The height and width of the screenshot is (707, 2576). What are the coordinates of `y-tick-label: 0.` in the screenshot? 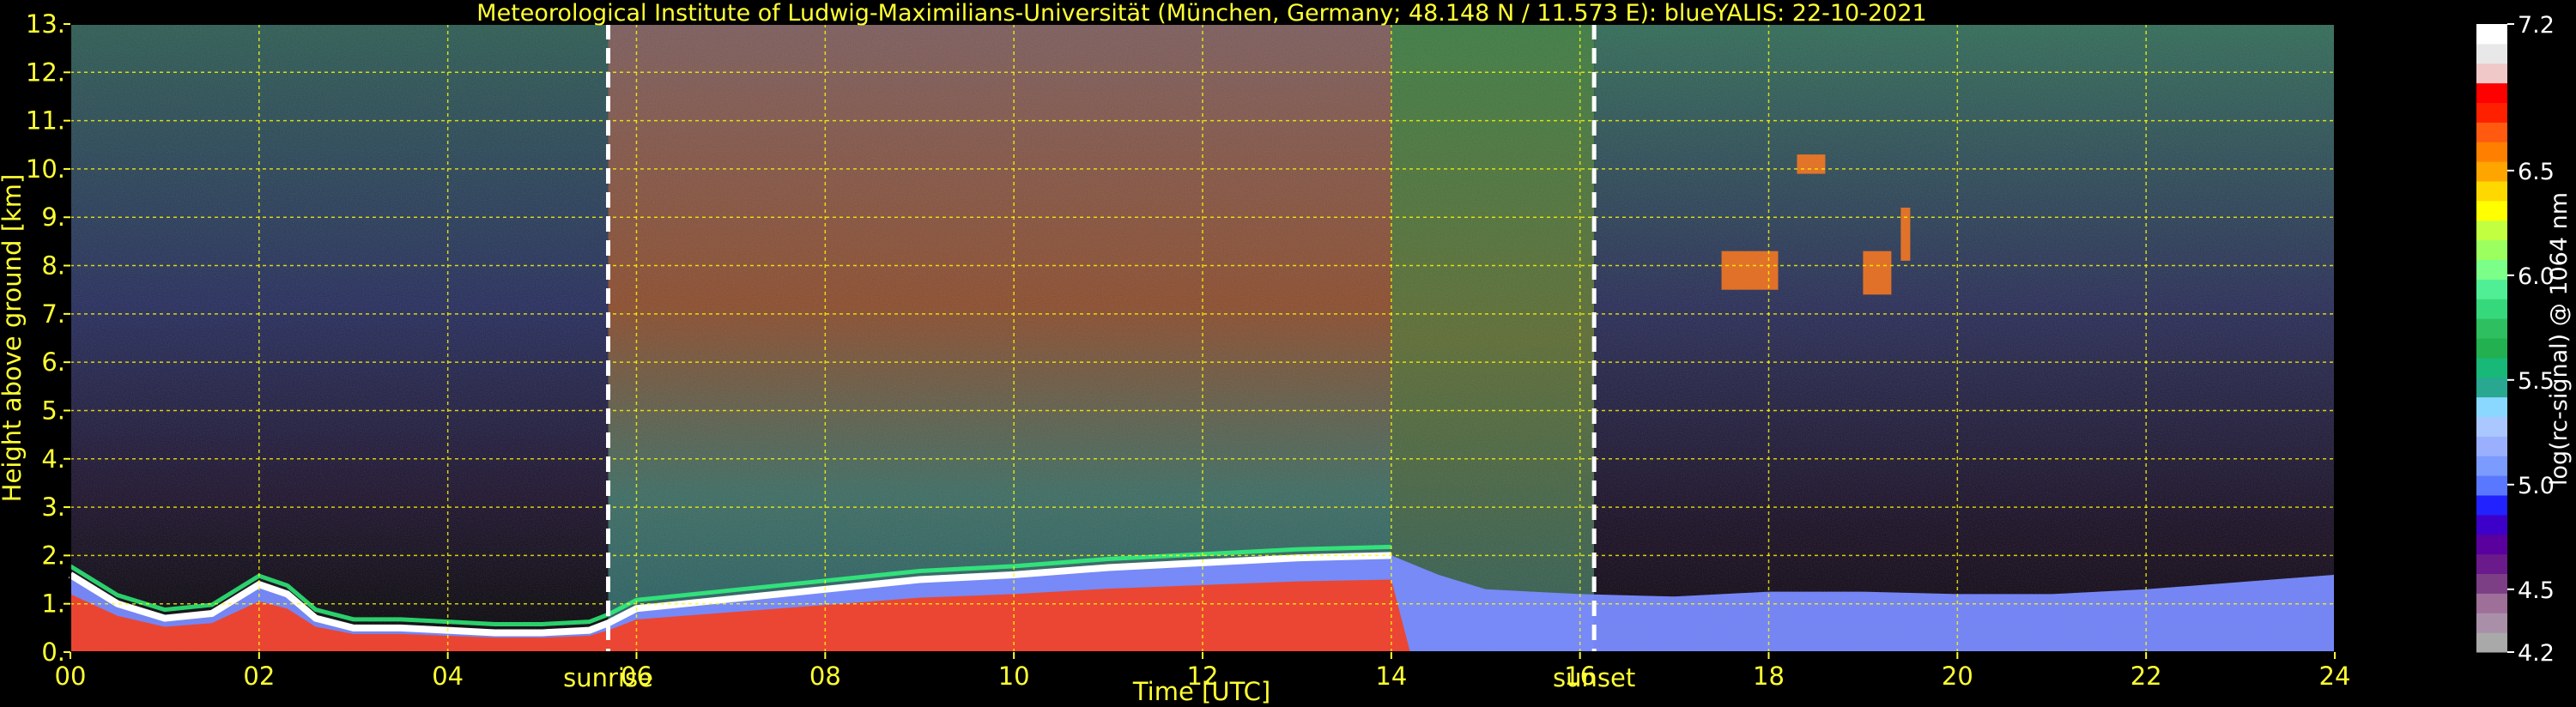 It's located at (53, 653).